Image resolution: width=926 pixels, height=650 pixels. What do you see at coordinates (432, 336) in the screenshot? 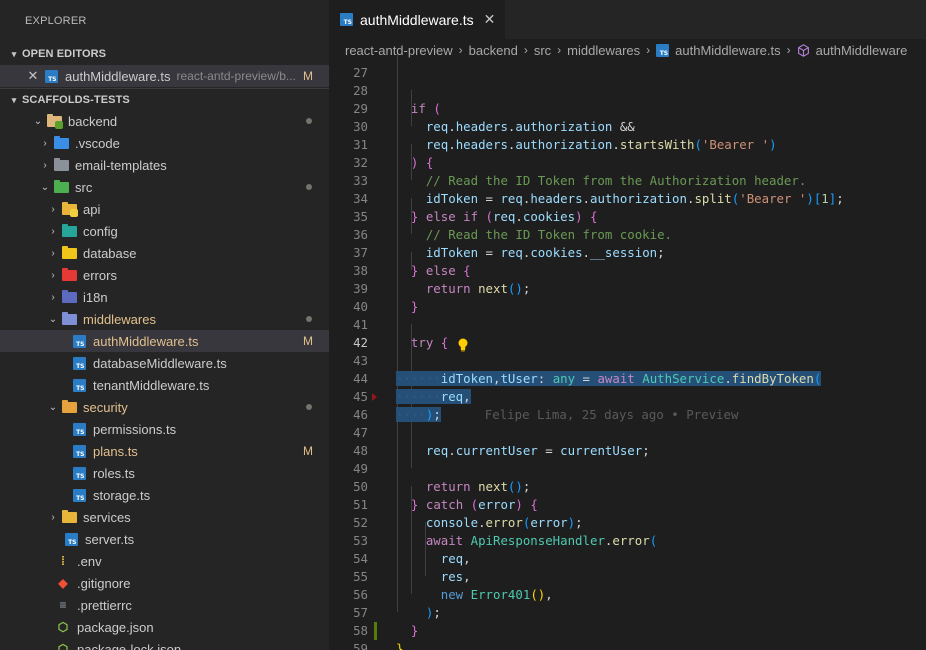
I see `lightbulb-icon` at bounding box center [432, 336].